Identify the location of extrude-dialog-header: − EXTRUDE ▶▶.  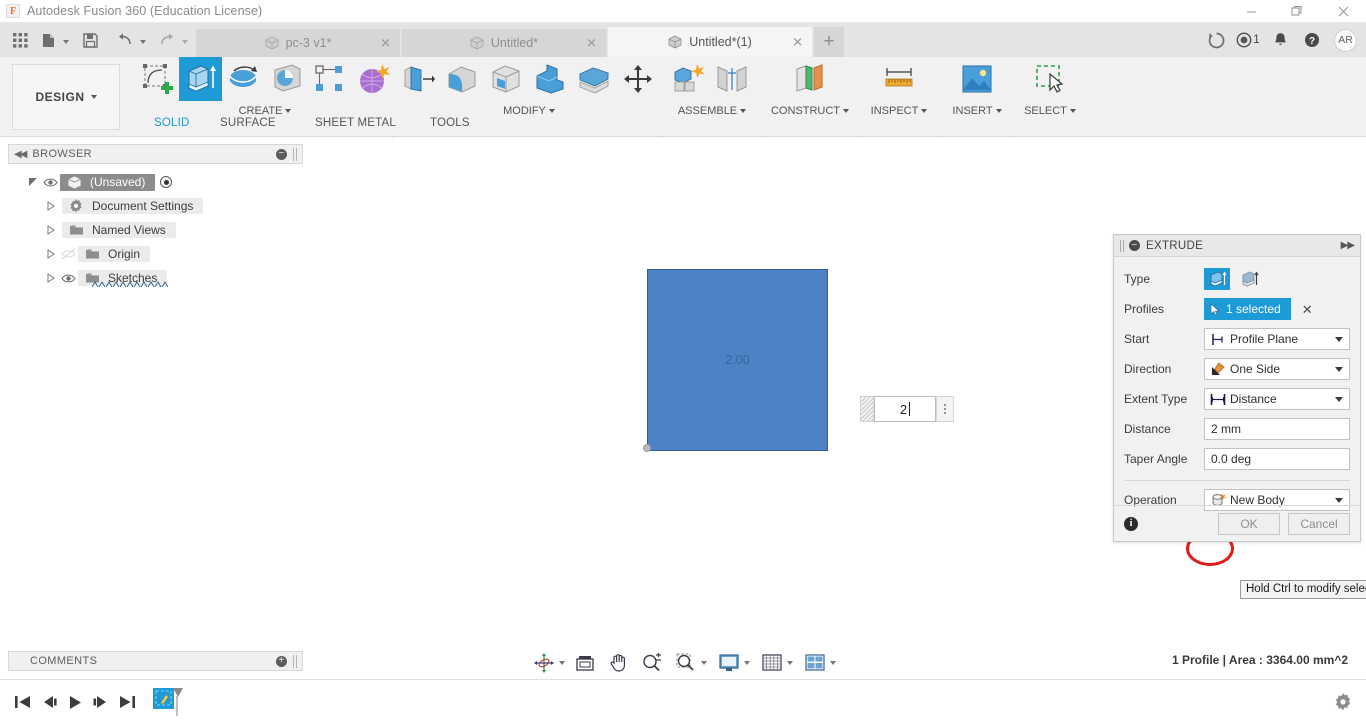
(1237, 246).